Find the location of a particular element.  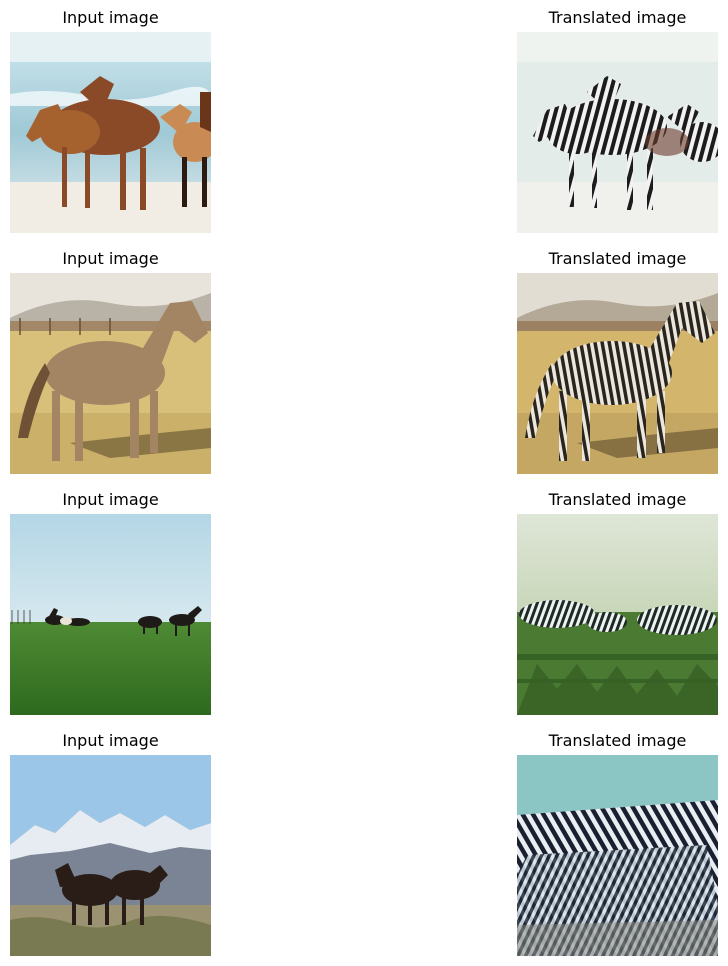

input-photo-beach-horses is located at coordinates (110, 132).